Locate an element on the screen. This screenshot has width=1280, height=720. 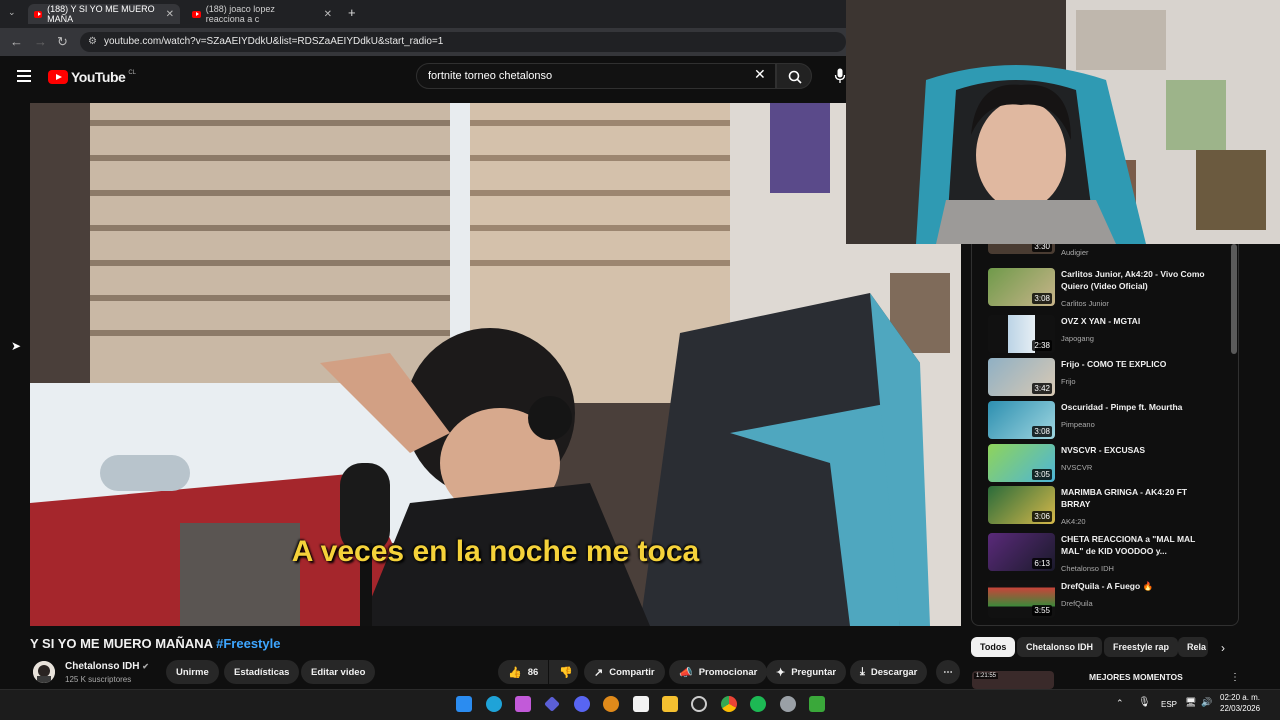
channel-avatar is located at coordinates (44, 672).